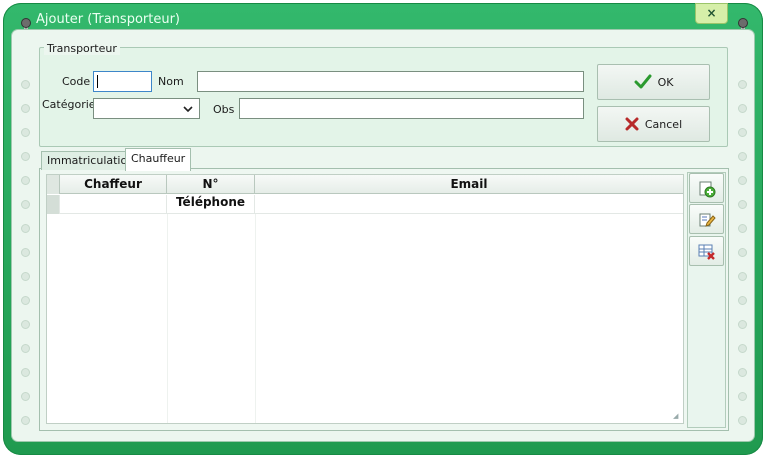 This screenshot has width=766, height=458. Describe the element at coordinates (108, 19) in the screenshot. I see `window-title: Ajouter (Transporteur)` at that location.